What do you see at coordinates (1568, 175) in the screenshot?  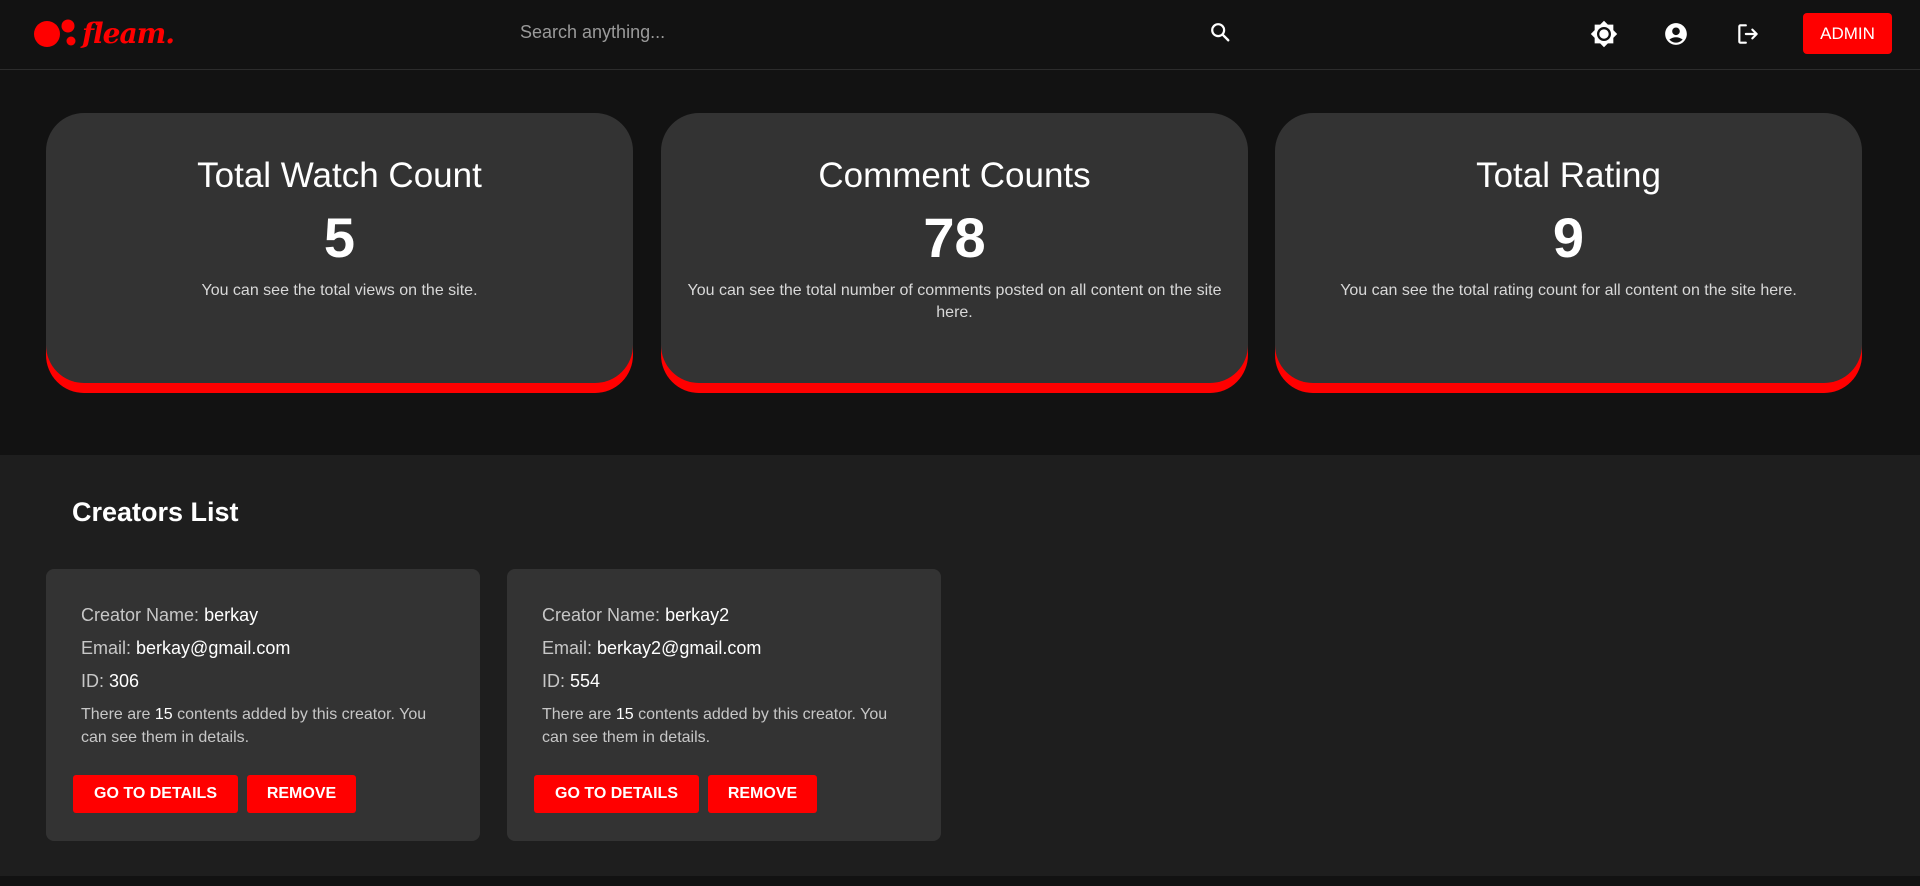 I see `stat-title: Total Rating` at bounding box center [1568, 175].